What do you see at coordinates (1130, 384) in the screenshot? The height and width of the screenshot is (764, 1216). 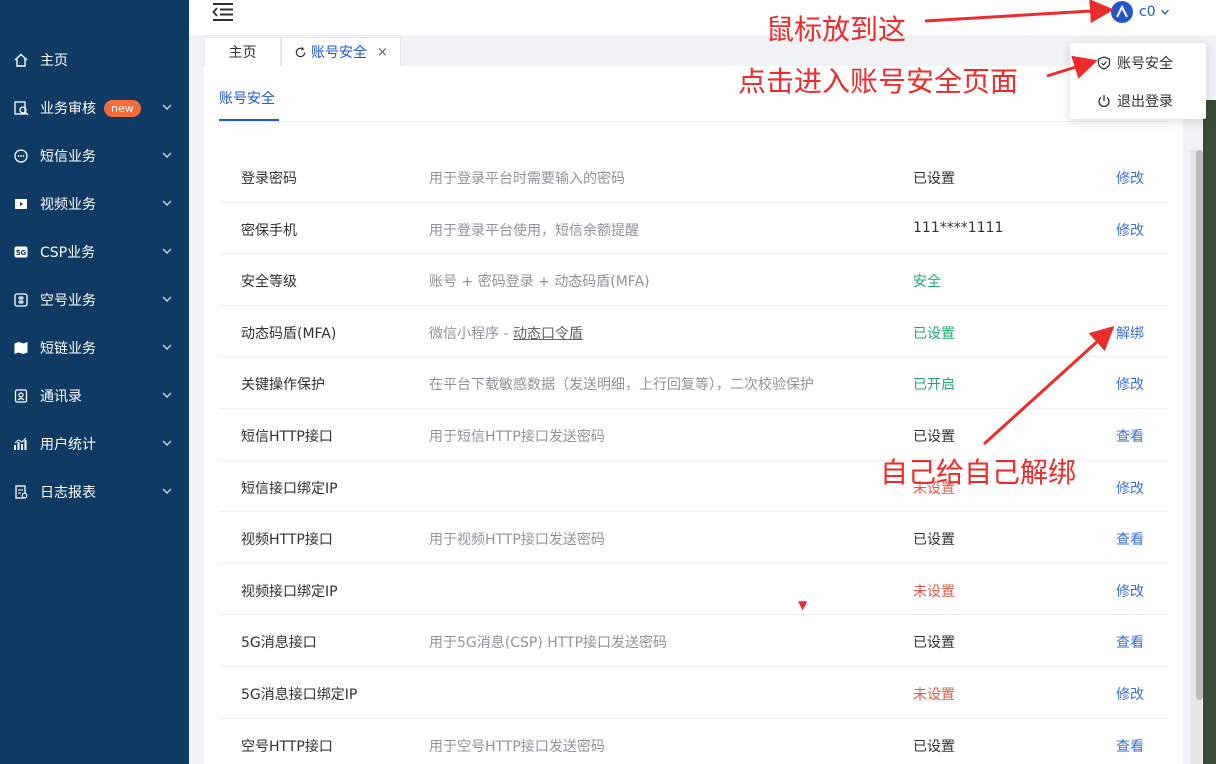 I see `modify-protection-link: 修改` at bounding box center [1130, 384].